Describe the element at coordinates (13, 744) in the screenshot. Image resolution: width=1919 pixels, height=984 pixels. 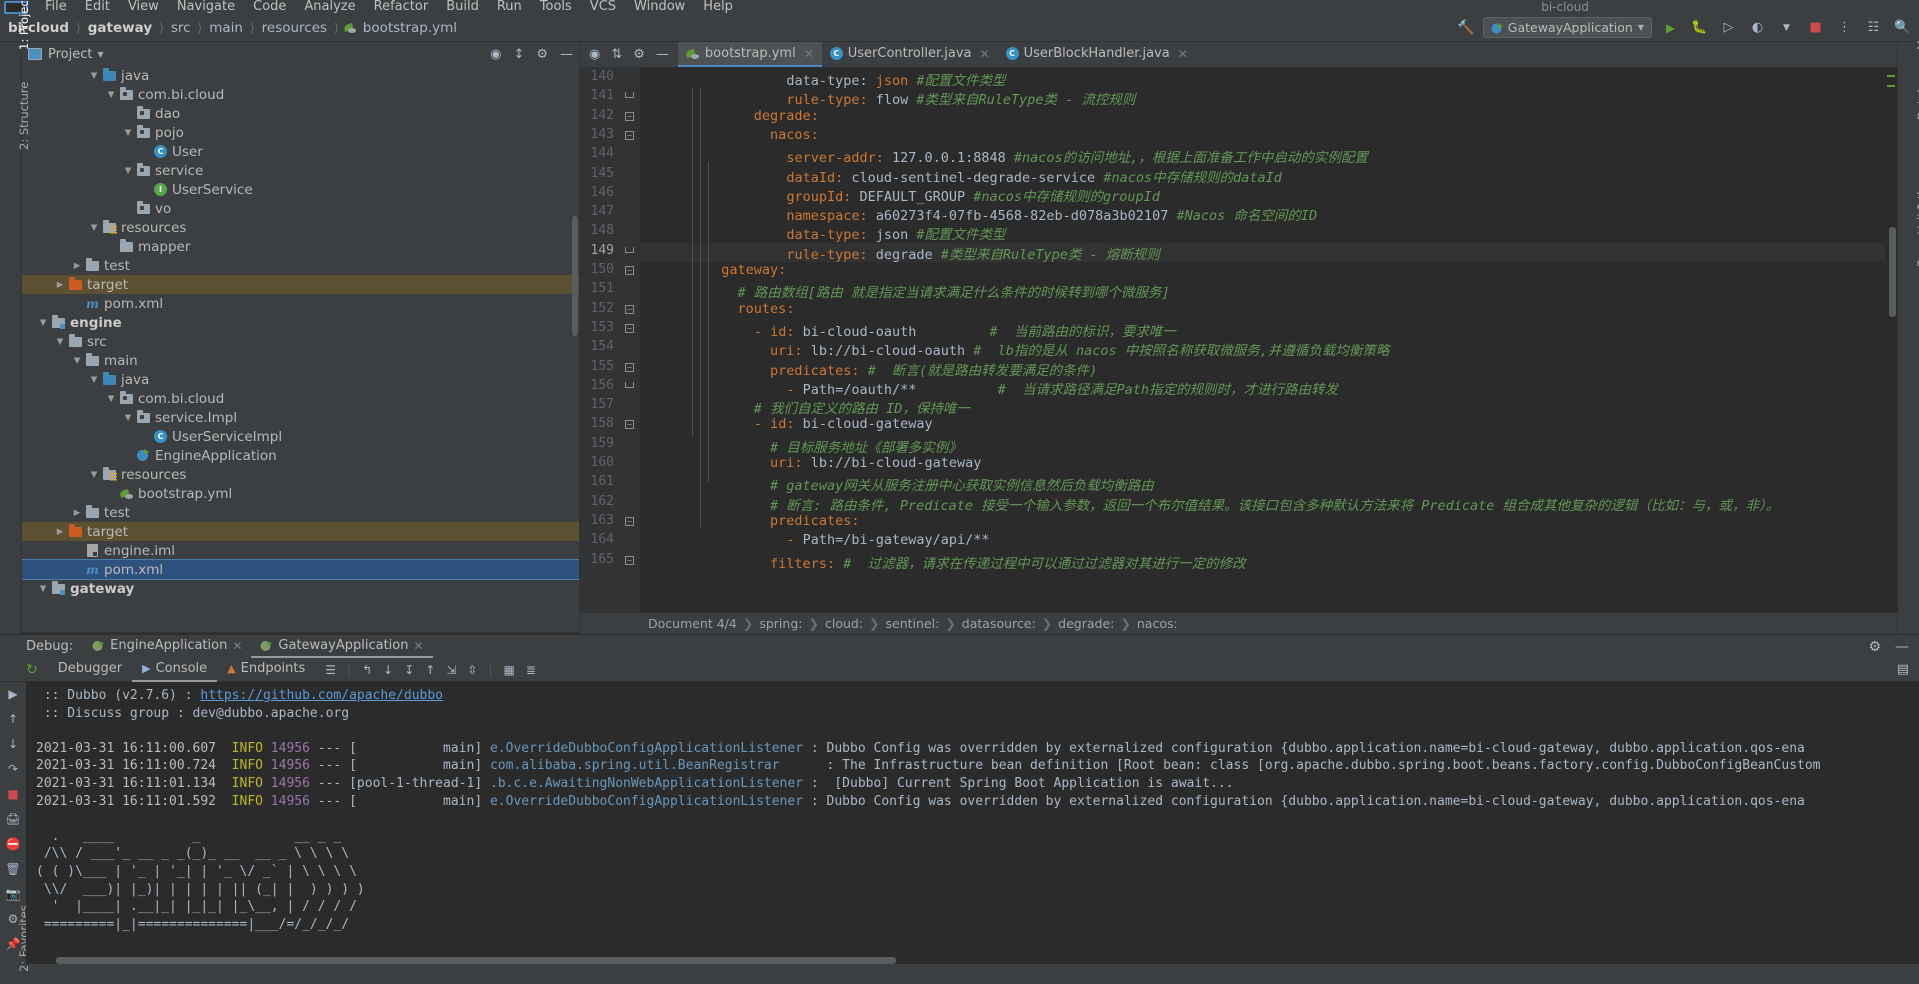
I see `scroll-down-icon: ↓` at that location.